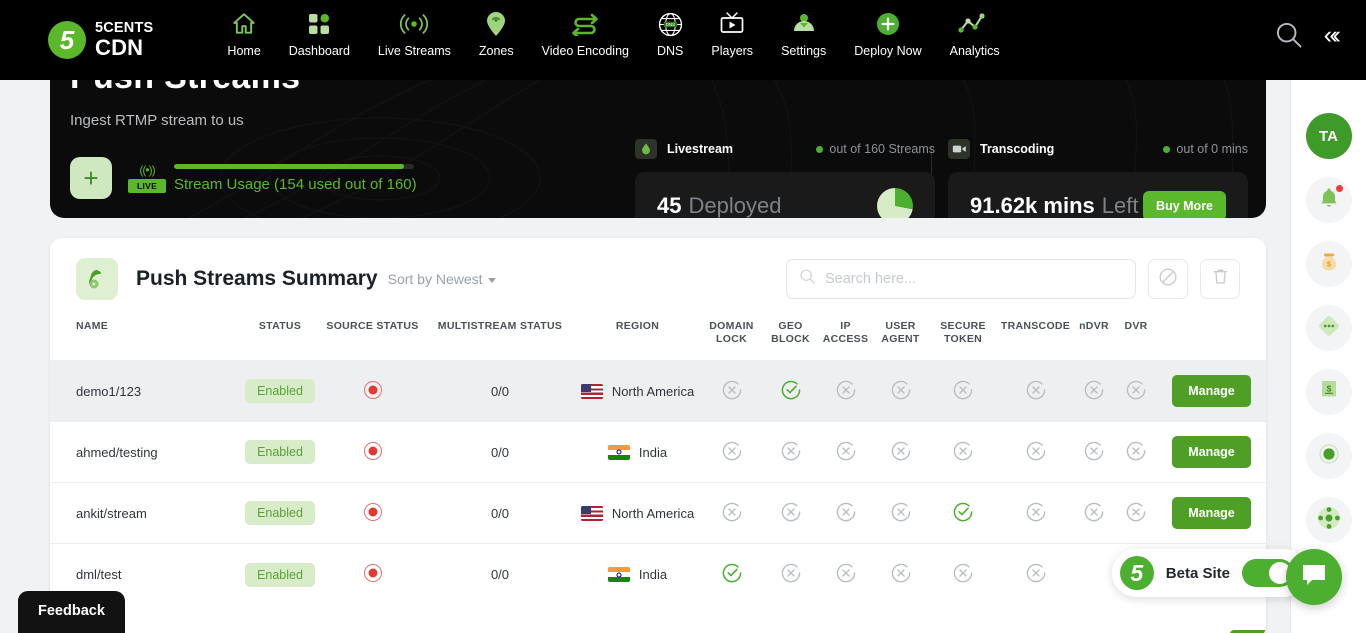 This screenshot has height=633, width=1366. What do you see at coordinates (100, 40) in the screenshot?
I see `brand-logo-group: 5 5CENTS CDN` at bounding box center [100, 40].